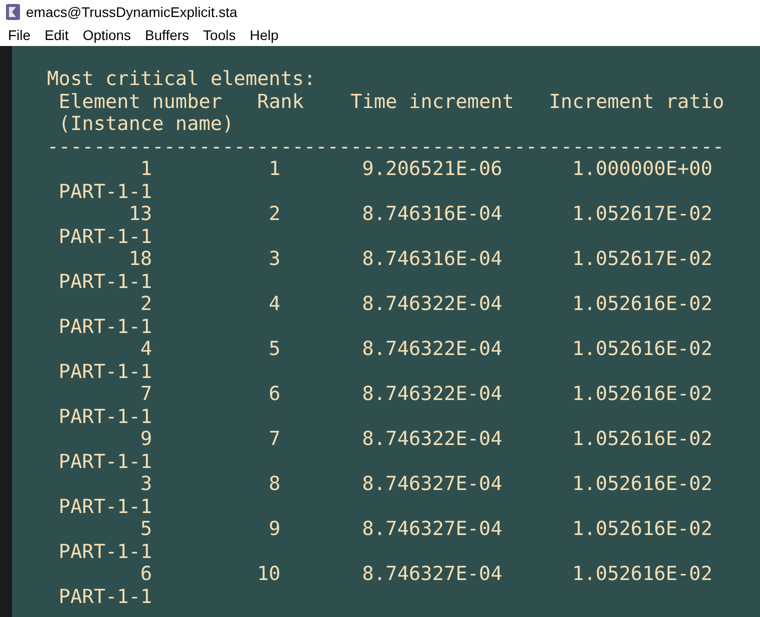  What do you see at coordinates (432, 101) in the screenshot?
I see `column-header: Time increment` at bounding box center [432, 101].